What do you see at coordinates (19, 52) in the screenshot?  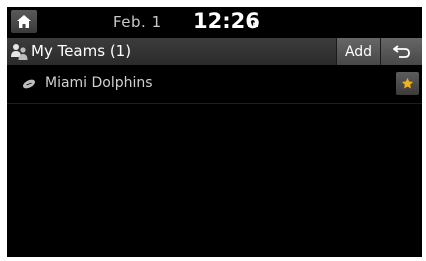 I see `teams-icon` at bounding box center [19, 52].